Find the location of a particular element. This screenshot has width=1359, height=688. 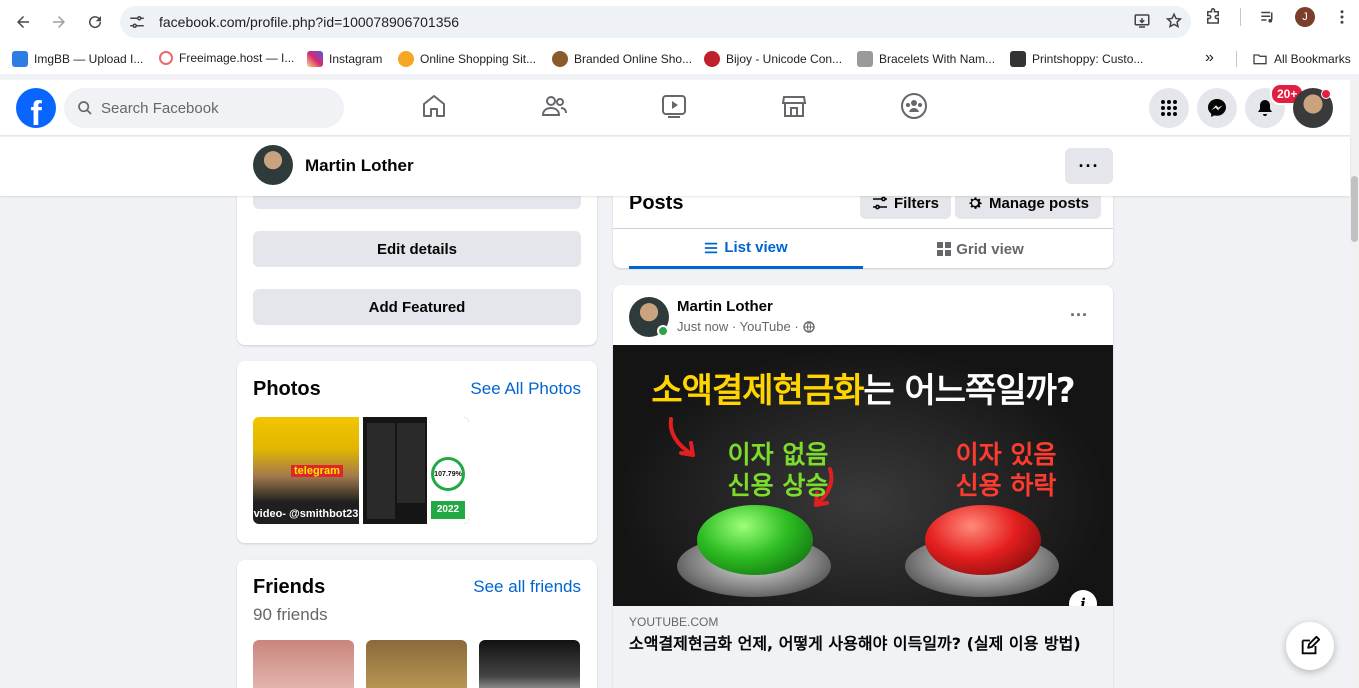

photo-caption: video- @smithbot23 is located at coordinates (306, 514).